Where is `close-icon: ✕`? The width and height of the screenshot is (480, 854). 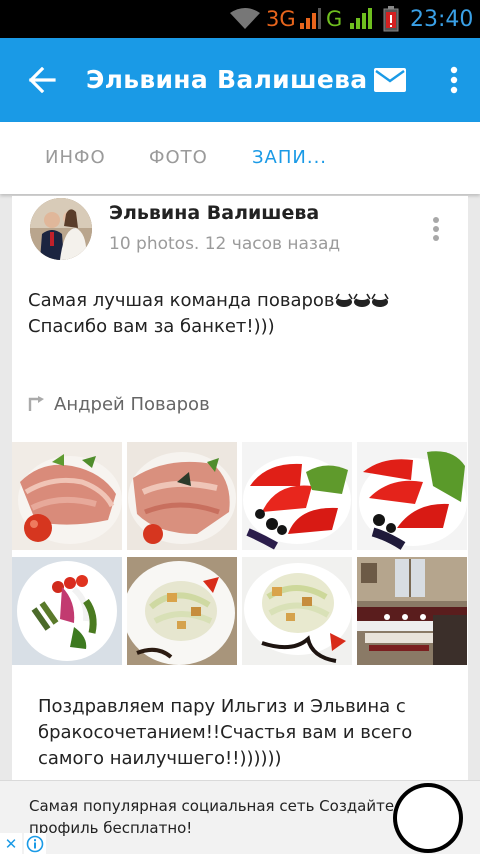
close-icon: ✕ is located at coordinates (11, 844).